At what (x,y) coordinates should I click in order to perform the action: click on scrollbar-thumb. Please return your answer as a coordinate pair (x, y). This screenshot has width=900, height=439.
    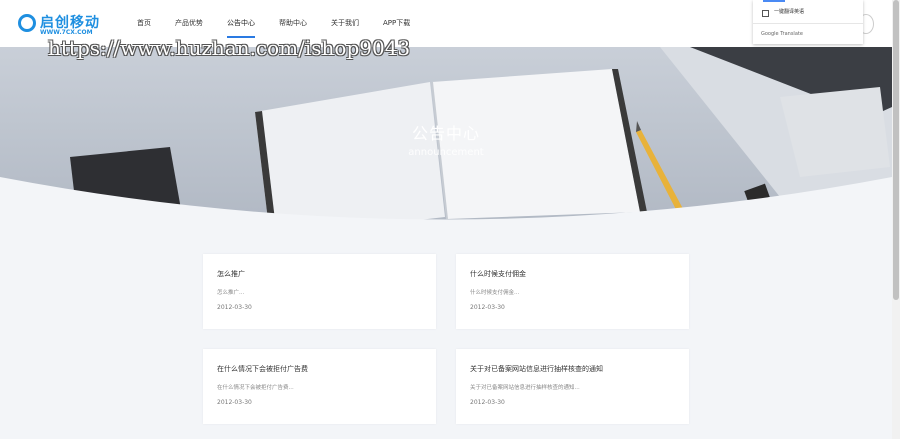
    Looking at the image, I should click on (896, 150).